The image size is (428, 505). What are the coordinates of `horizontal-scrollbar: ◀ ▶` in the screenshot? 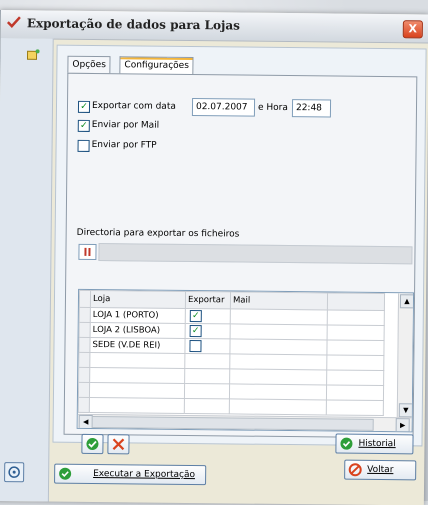 It's located at (244, 423).